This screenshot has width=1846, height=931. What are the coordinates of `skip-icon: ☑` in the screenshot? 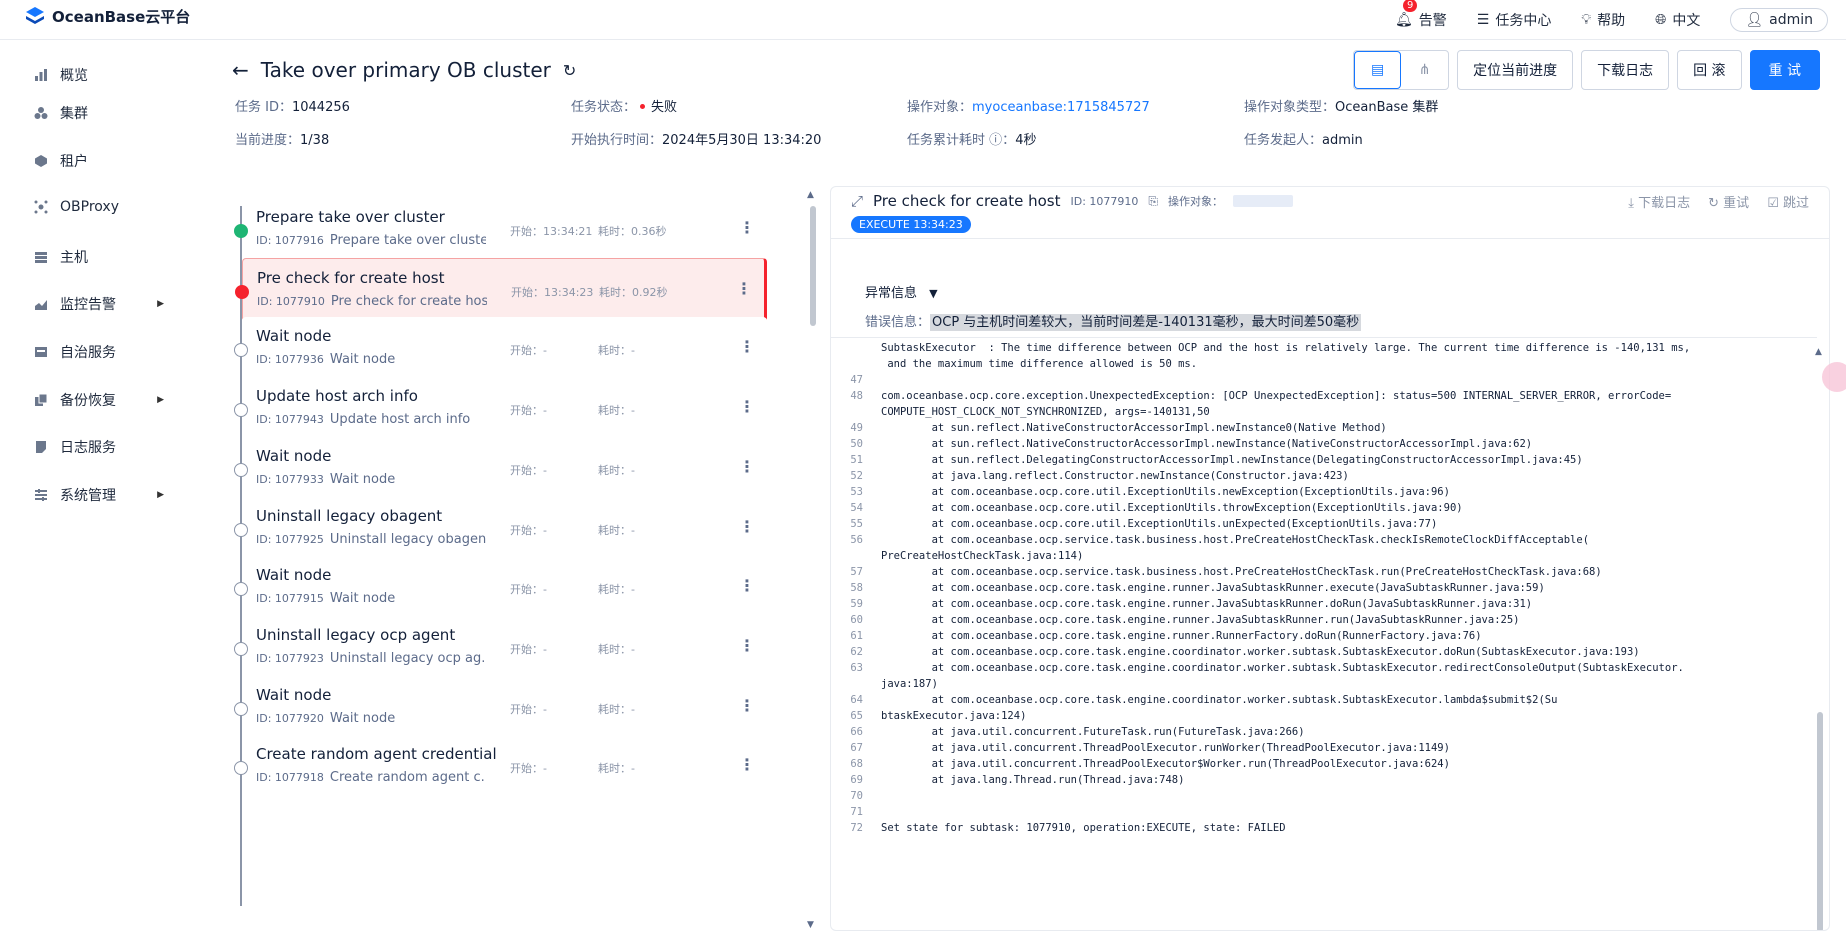 It's located at (1773, 203).